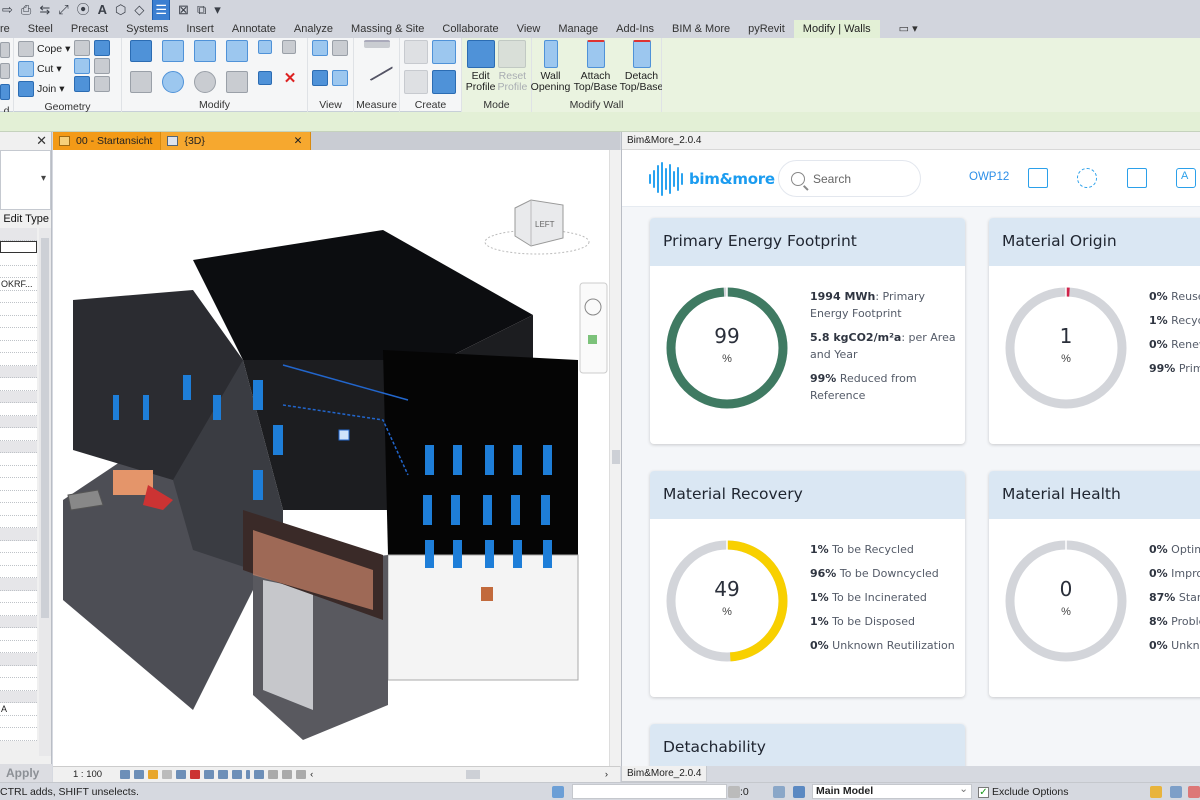 The width and height of the screenshot is (1200, 800). What do you see at coordinates (173, 82) in the screenshot?
I see `copy-icon` at bounding box center [173, 82].